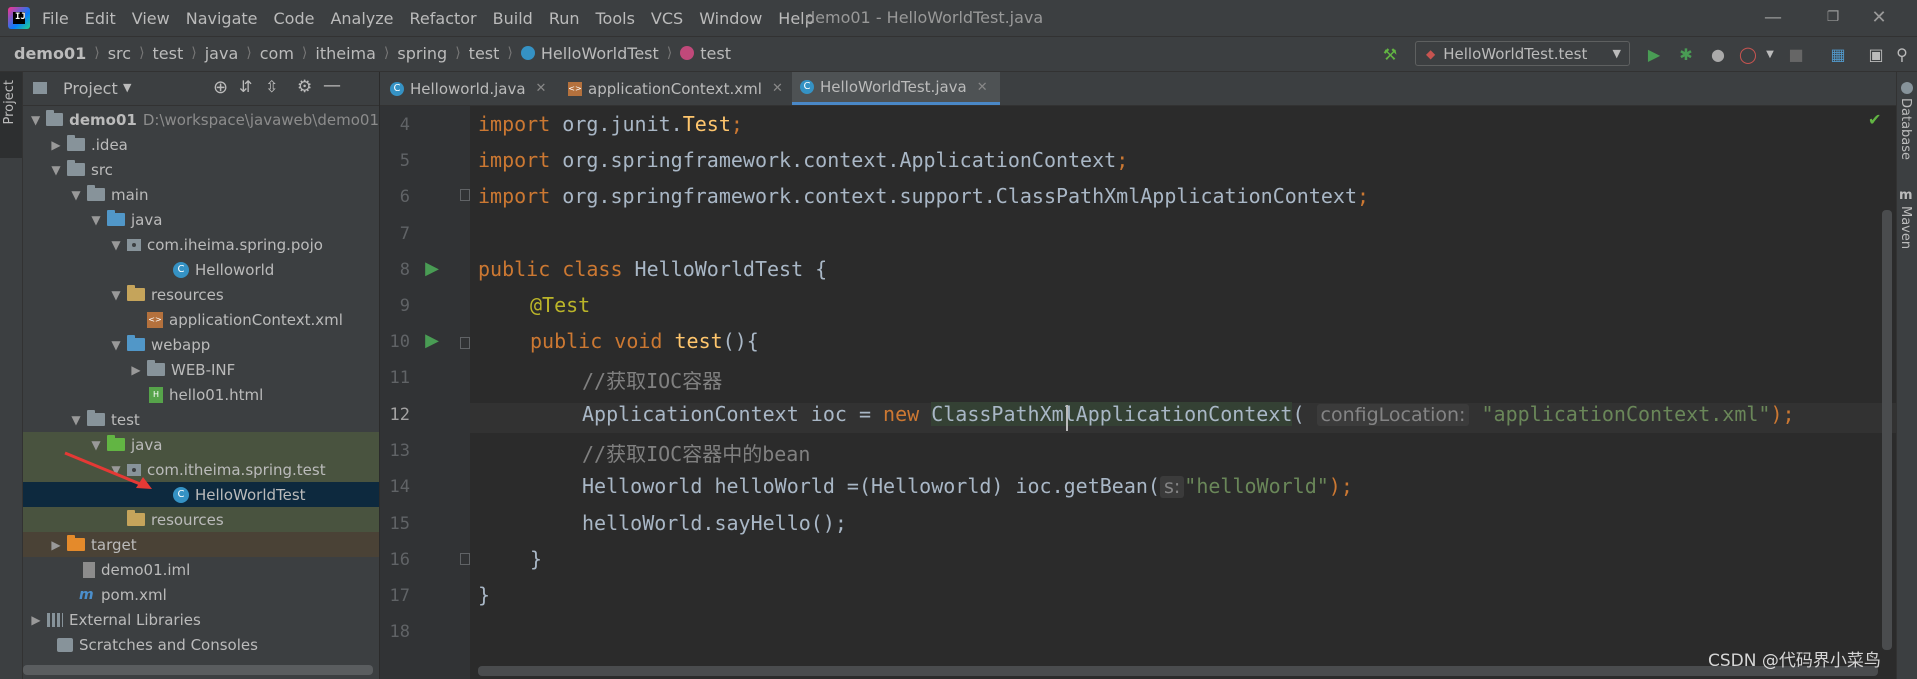  What do you see at coordinates (1654, 54) in the screenshot?
I see `run-icon: ▶` at bounding box center [1654, 54].